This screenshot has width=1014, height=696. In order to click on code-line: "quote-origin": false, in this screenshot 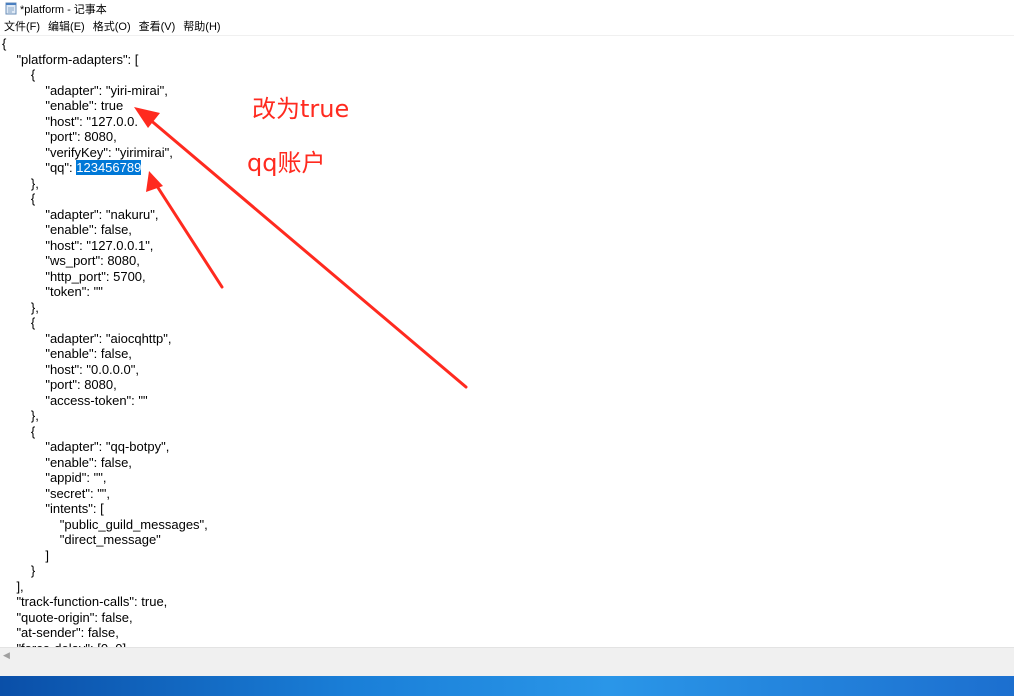, I will do `click(67, 617)`.